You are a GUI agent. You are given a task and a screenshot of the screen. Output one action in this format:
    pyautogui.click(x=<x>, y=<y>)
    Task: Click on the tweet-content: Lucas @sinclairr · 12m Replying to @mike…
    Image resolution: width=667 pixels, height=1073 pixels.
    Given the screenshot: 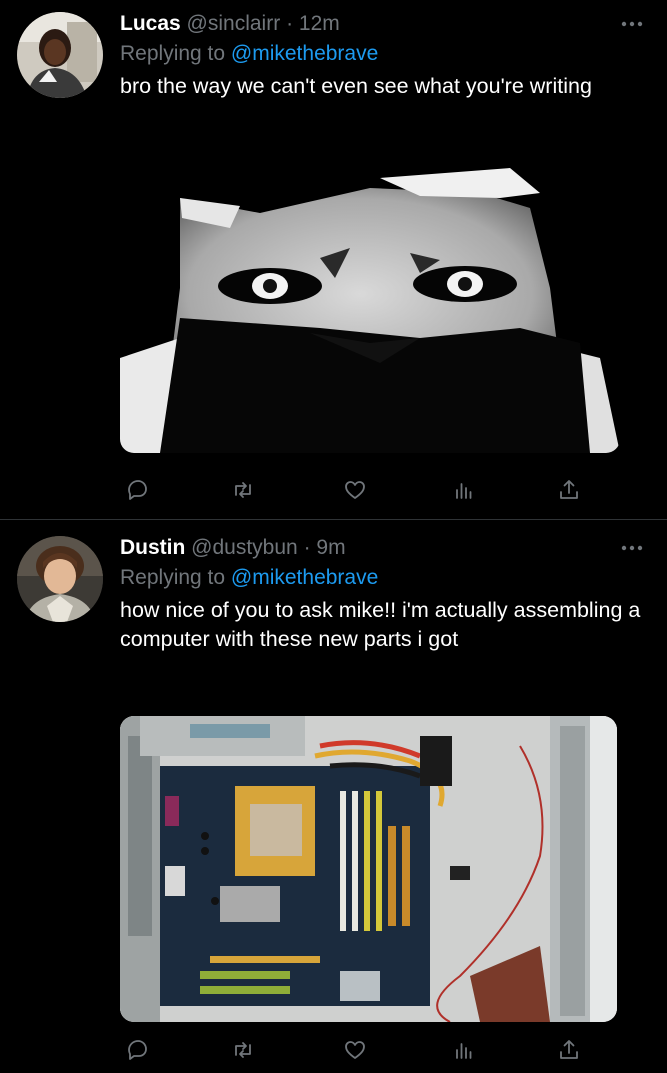 What is the action you would take?
    pyautogui.click(x=383, y=55)
    